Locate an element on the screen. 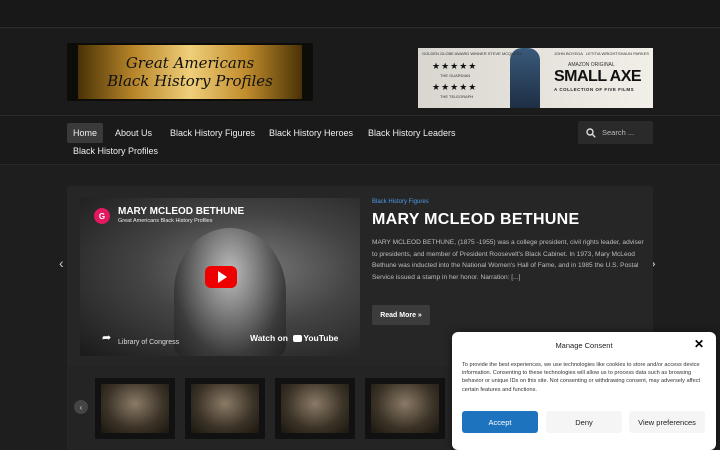 The image size is (720, 450). ad-stars-2: ★★★★★ is located at coordinates (455, 87).